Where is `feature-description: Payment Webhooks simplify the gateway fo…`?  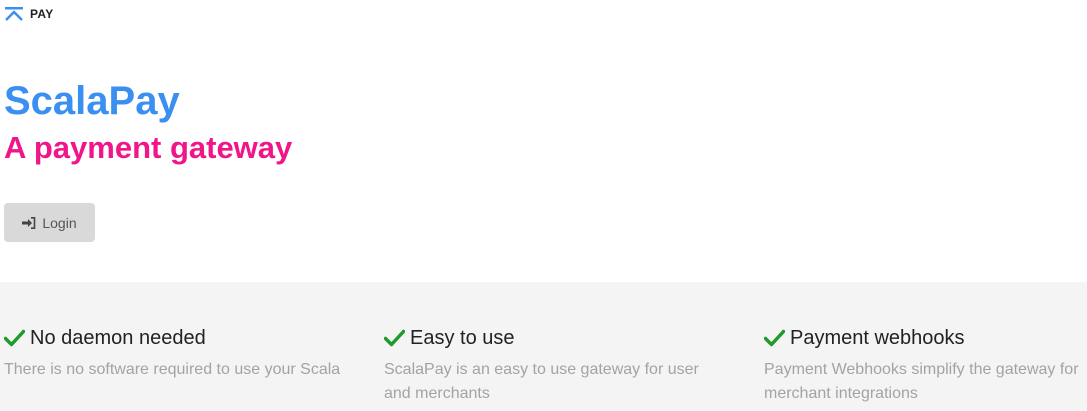 feature-description: Payment Webhooks simplify the gateway fo… is located at coordinates (921, 381).